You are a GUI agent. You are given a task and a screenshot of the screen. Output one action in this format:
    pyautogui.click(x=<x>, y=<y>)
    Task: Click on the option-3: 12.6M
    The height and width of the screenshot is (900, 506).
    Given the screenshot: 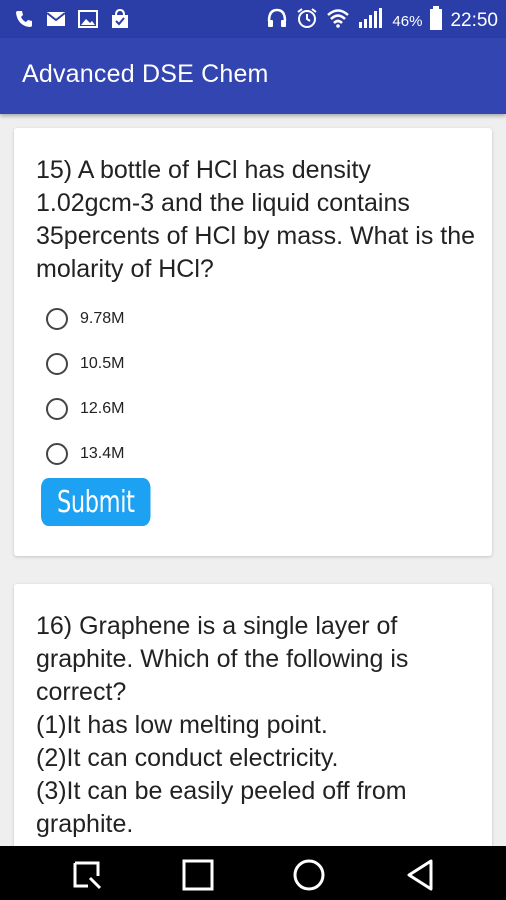 What is the action you would take?
    pyautogui.click(x=85, y=408)
    